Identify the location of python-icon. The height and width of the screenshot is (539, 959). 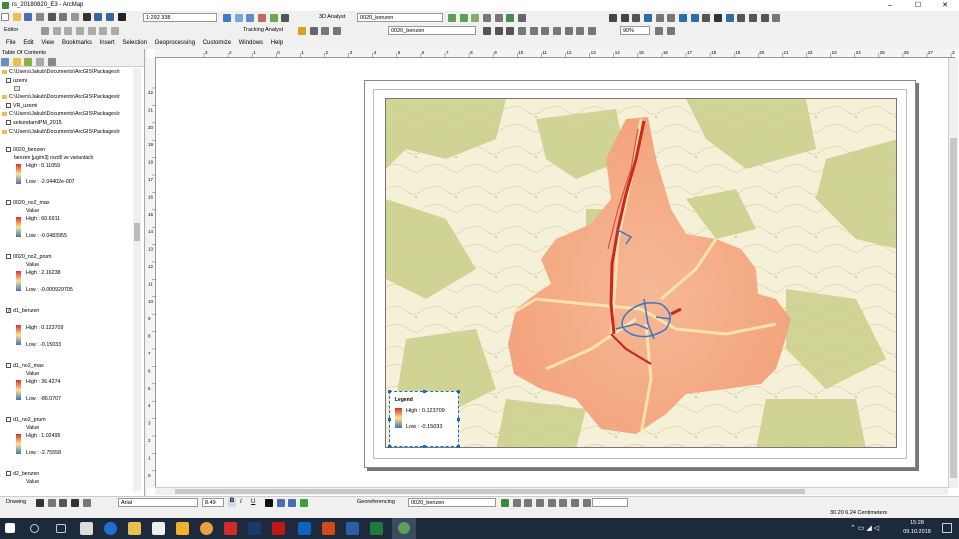
(285, 18).